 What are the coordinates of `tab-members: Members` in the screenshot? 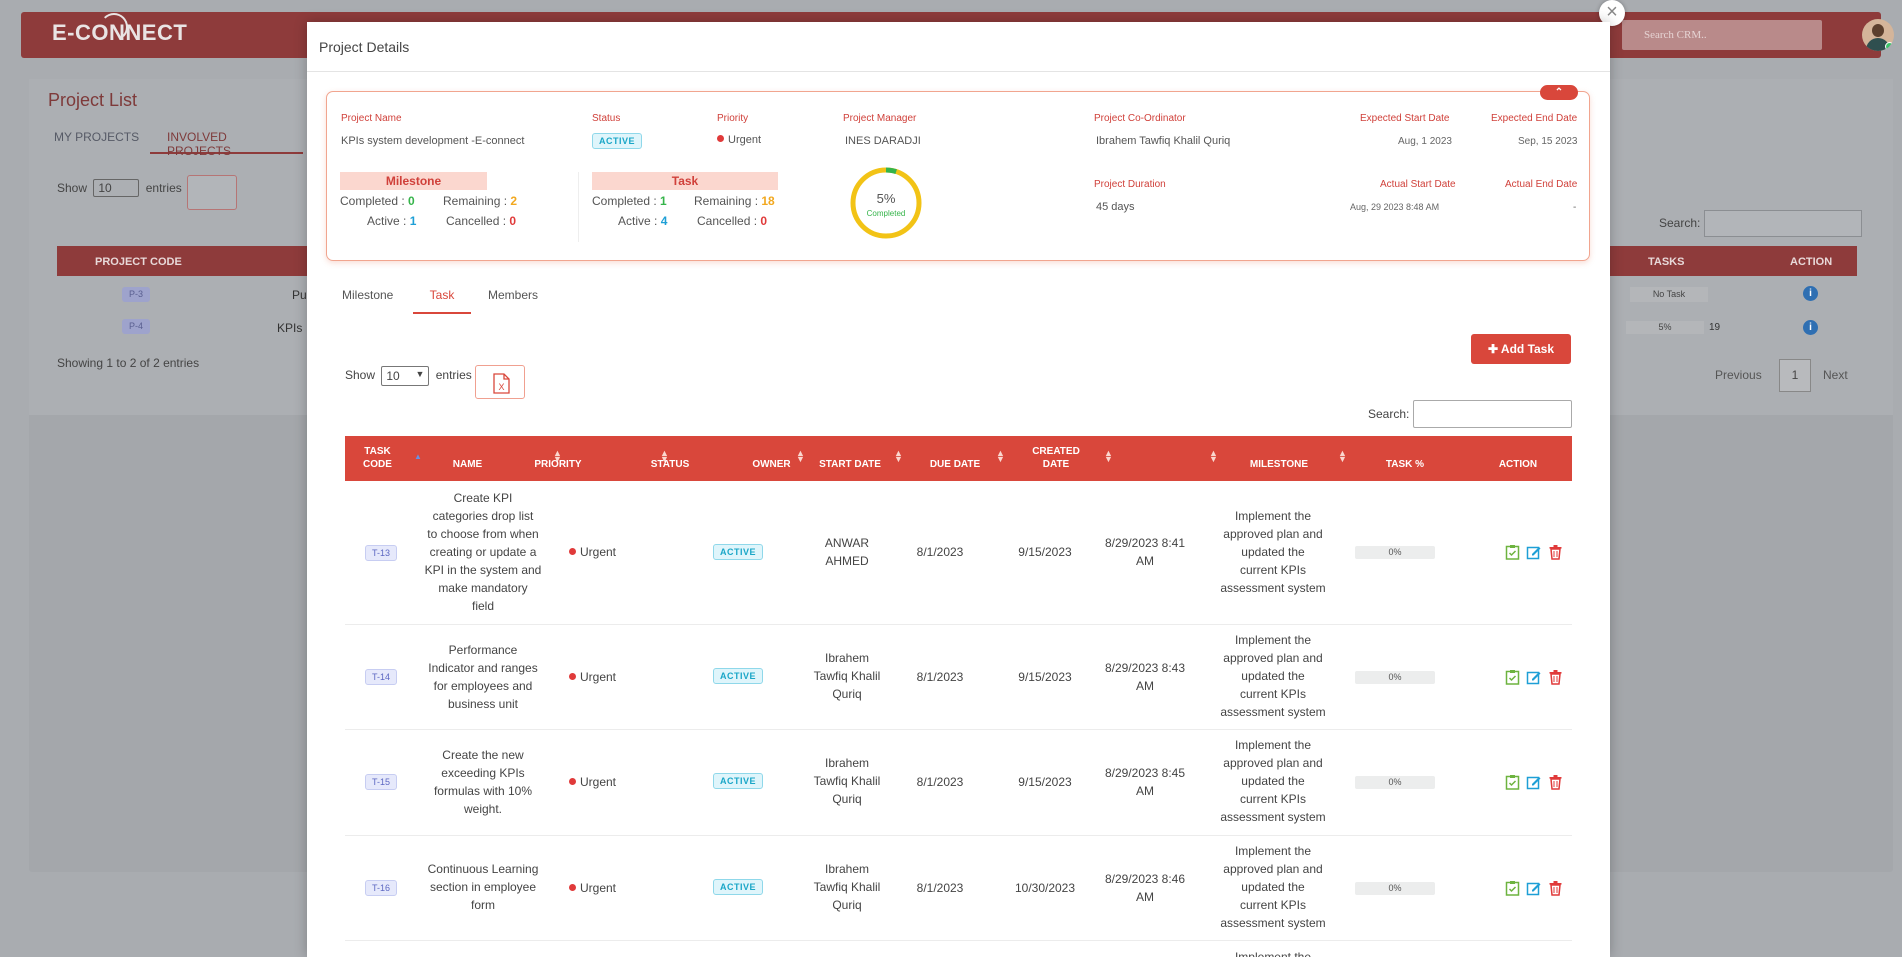 It's located at (513, 295).